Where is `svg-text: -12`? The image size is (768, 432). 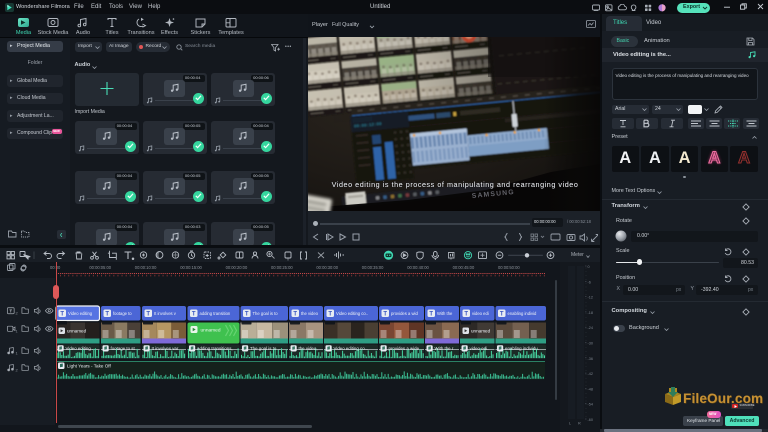
svg-text: -12 is located at coordinates (591, 298).